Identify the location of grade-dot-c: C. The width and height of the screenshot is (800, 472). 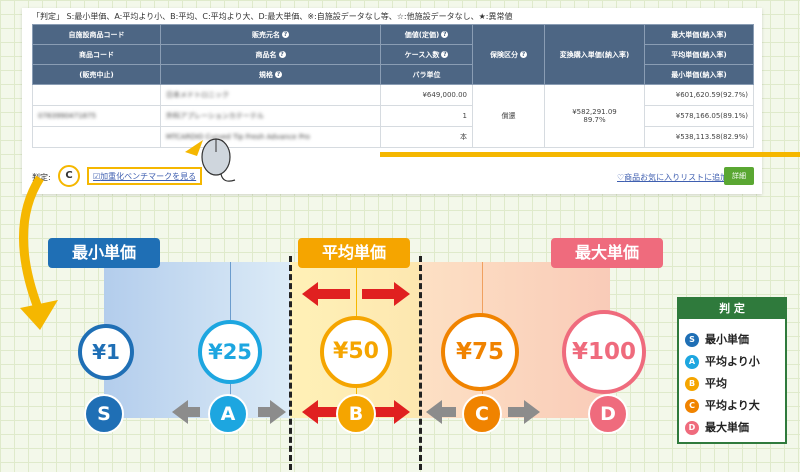
(482, 414).